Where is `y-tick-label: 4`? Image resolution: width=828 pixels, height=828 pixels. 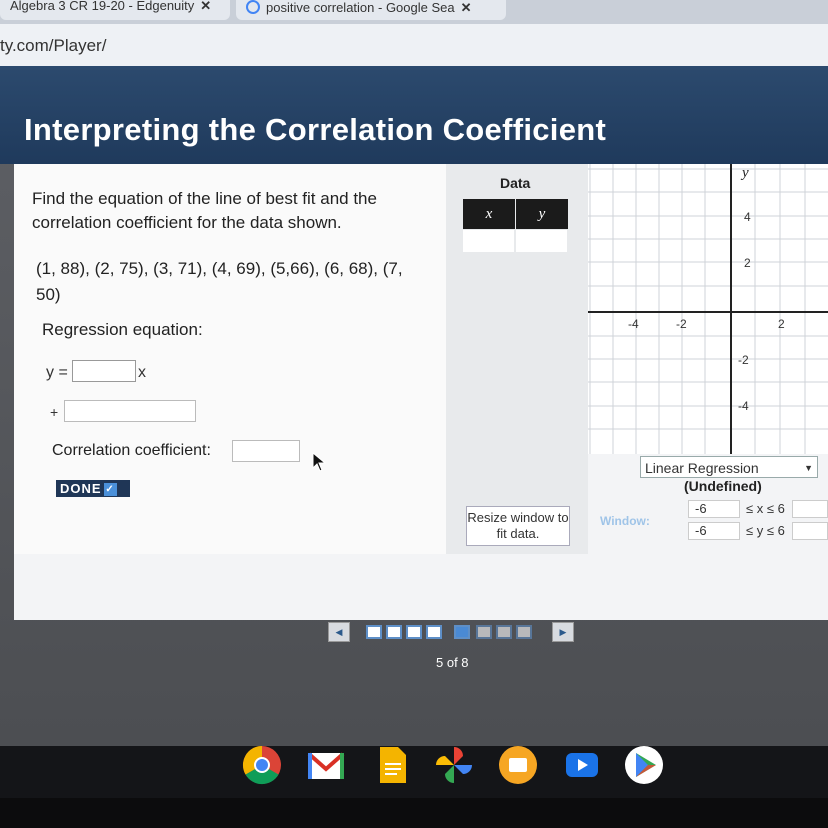 y-tick-label: 4 is located at coordinates (747, 217).